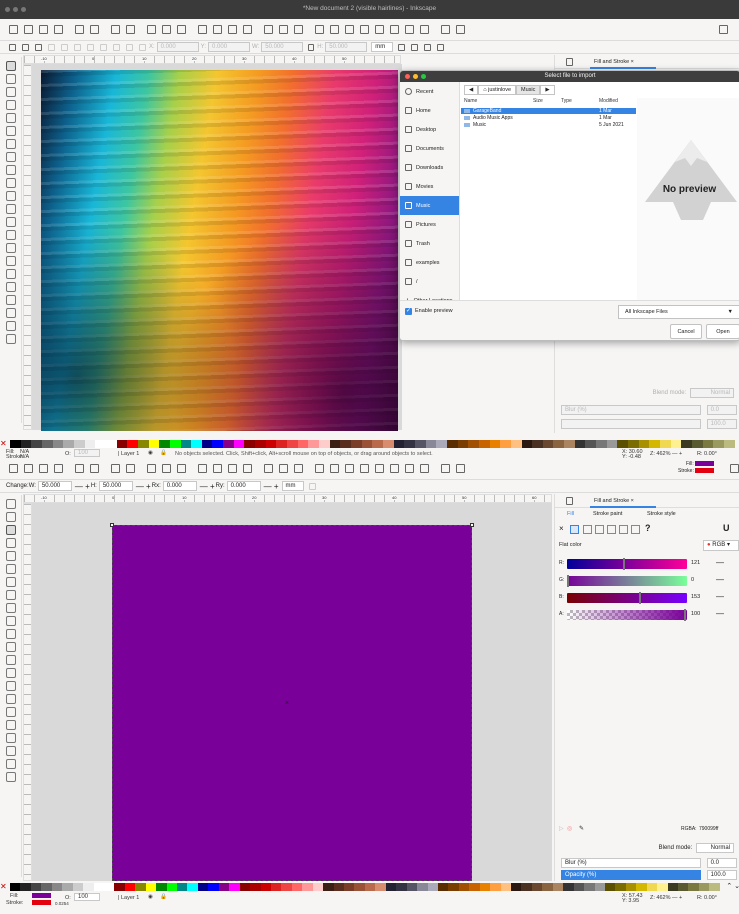  What do you see at coordinates (166, 468) in the screenshot?
I see `cut-icon` at bounding box center [166, 468].